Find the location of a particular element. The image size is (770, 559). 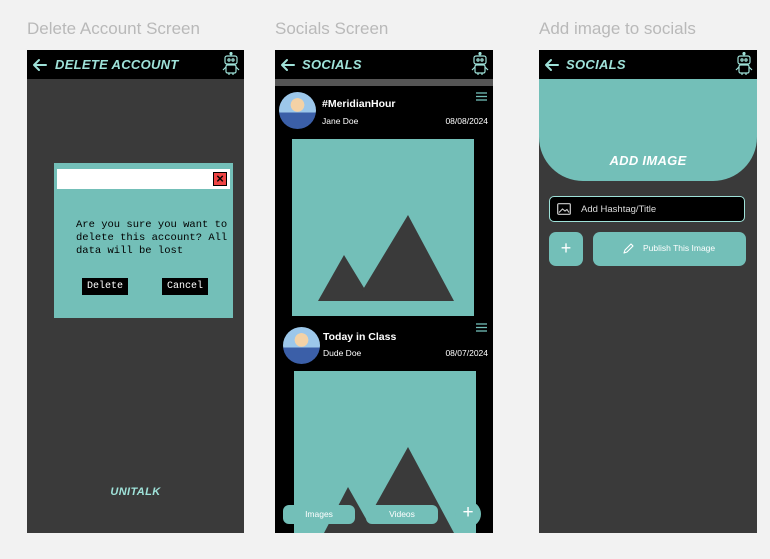

close-icon: × is located at coordinates (220, 179).